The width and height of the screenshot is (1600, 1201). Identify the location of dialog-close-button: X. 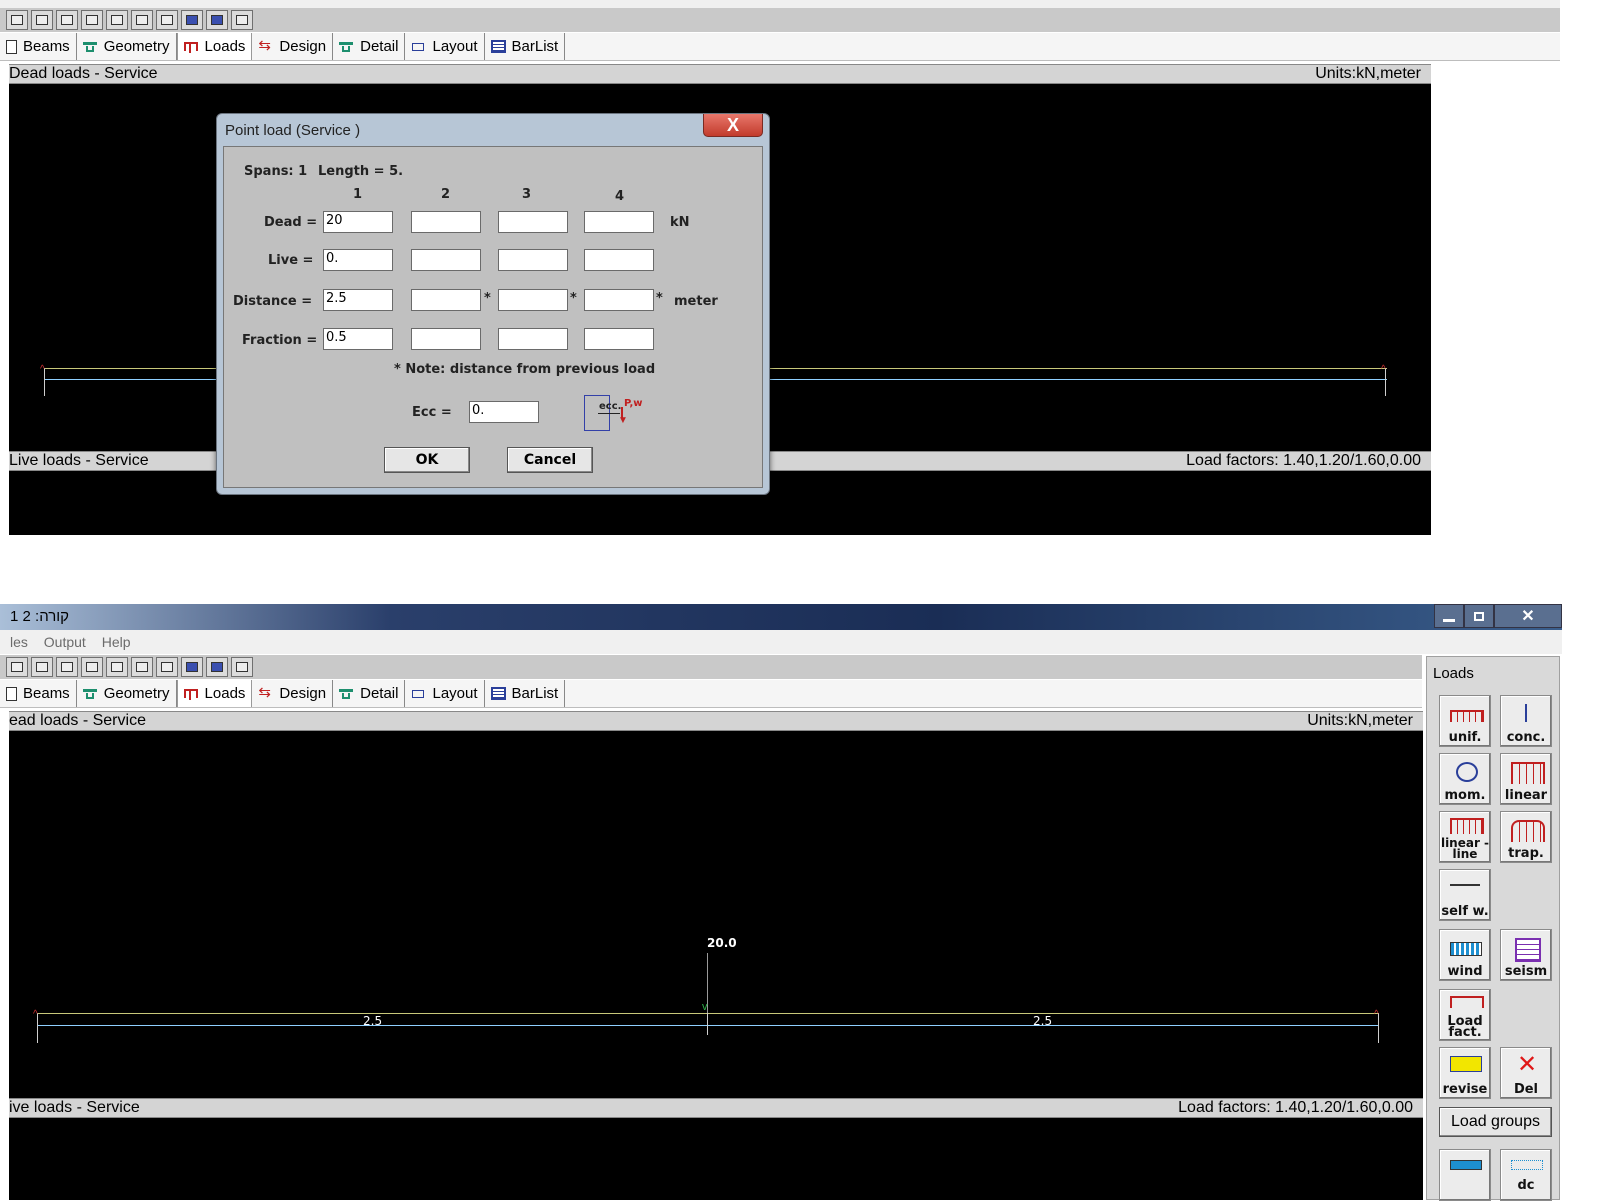
(733, 125).